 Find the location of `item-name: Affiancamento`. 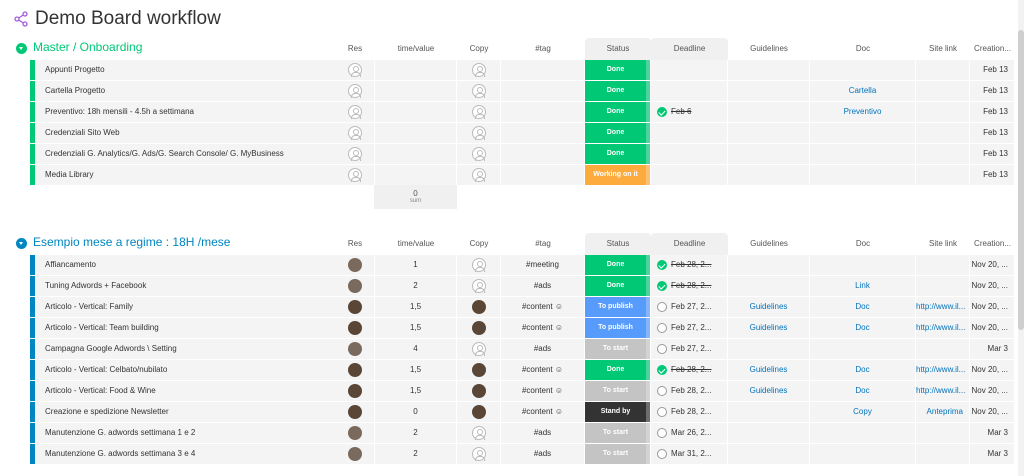

item-name: Affiancamento is located at coordinates (187, 265).